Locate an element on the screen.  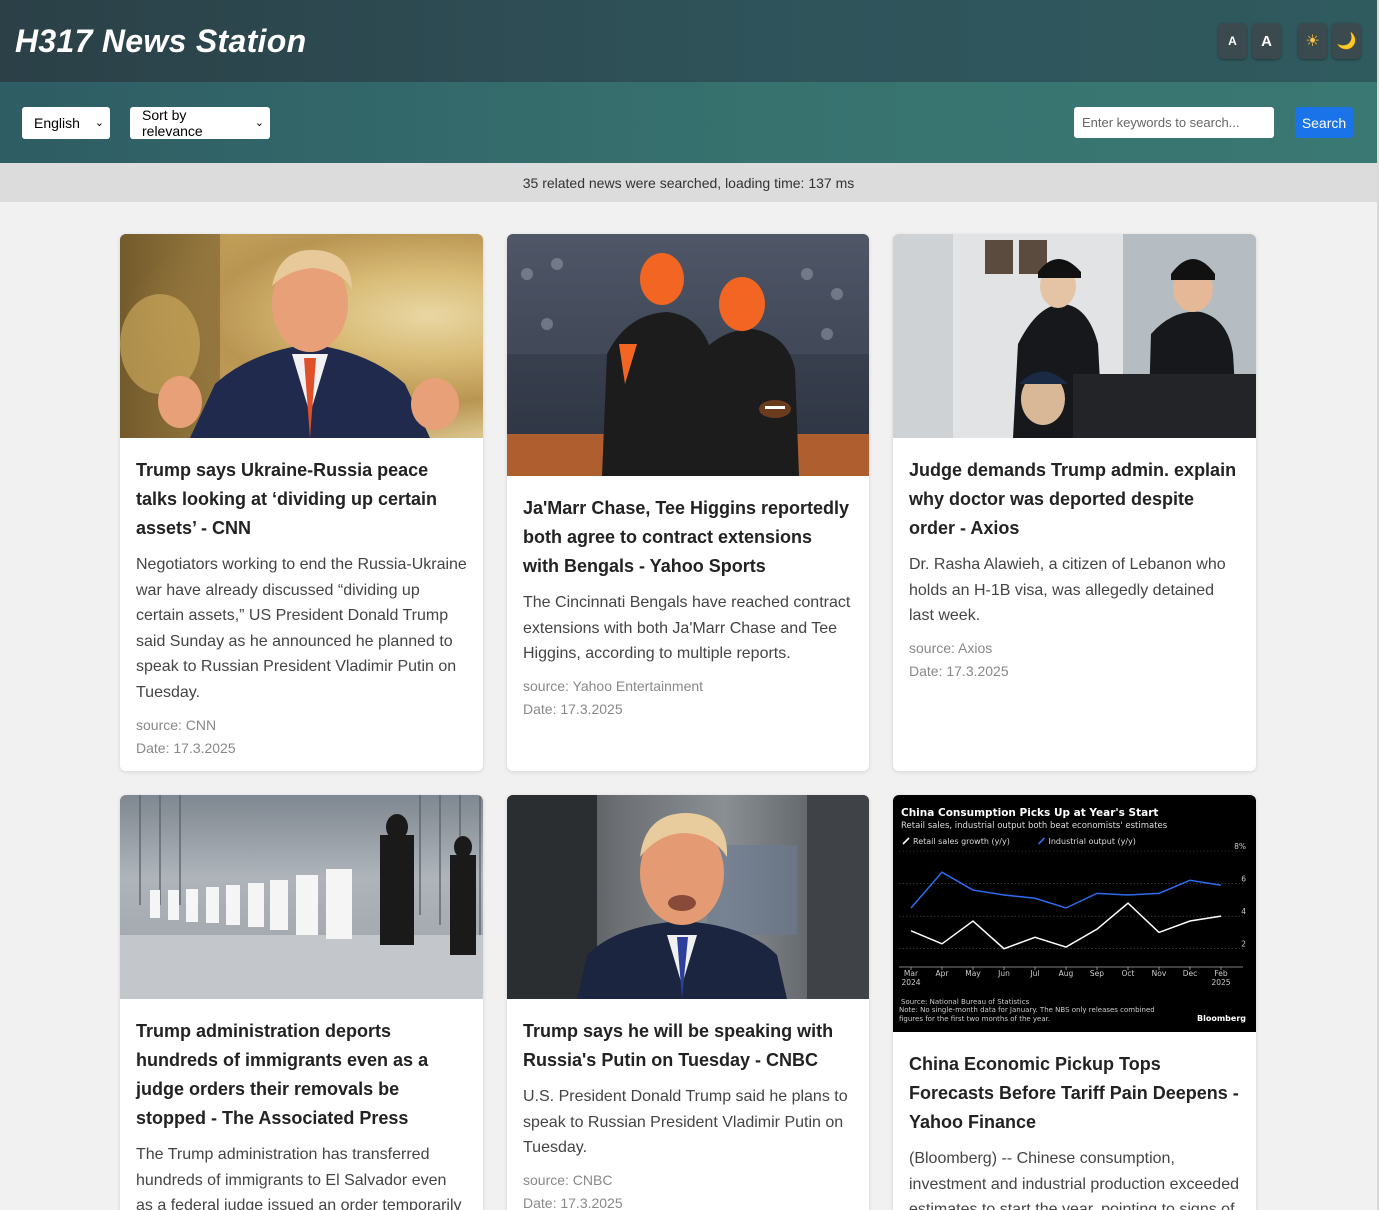
increase-font-button: A is located at coordinates (1266, 41).